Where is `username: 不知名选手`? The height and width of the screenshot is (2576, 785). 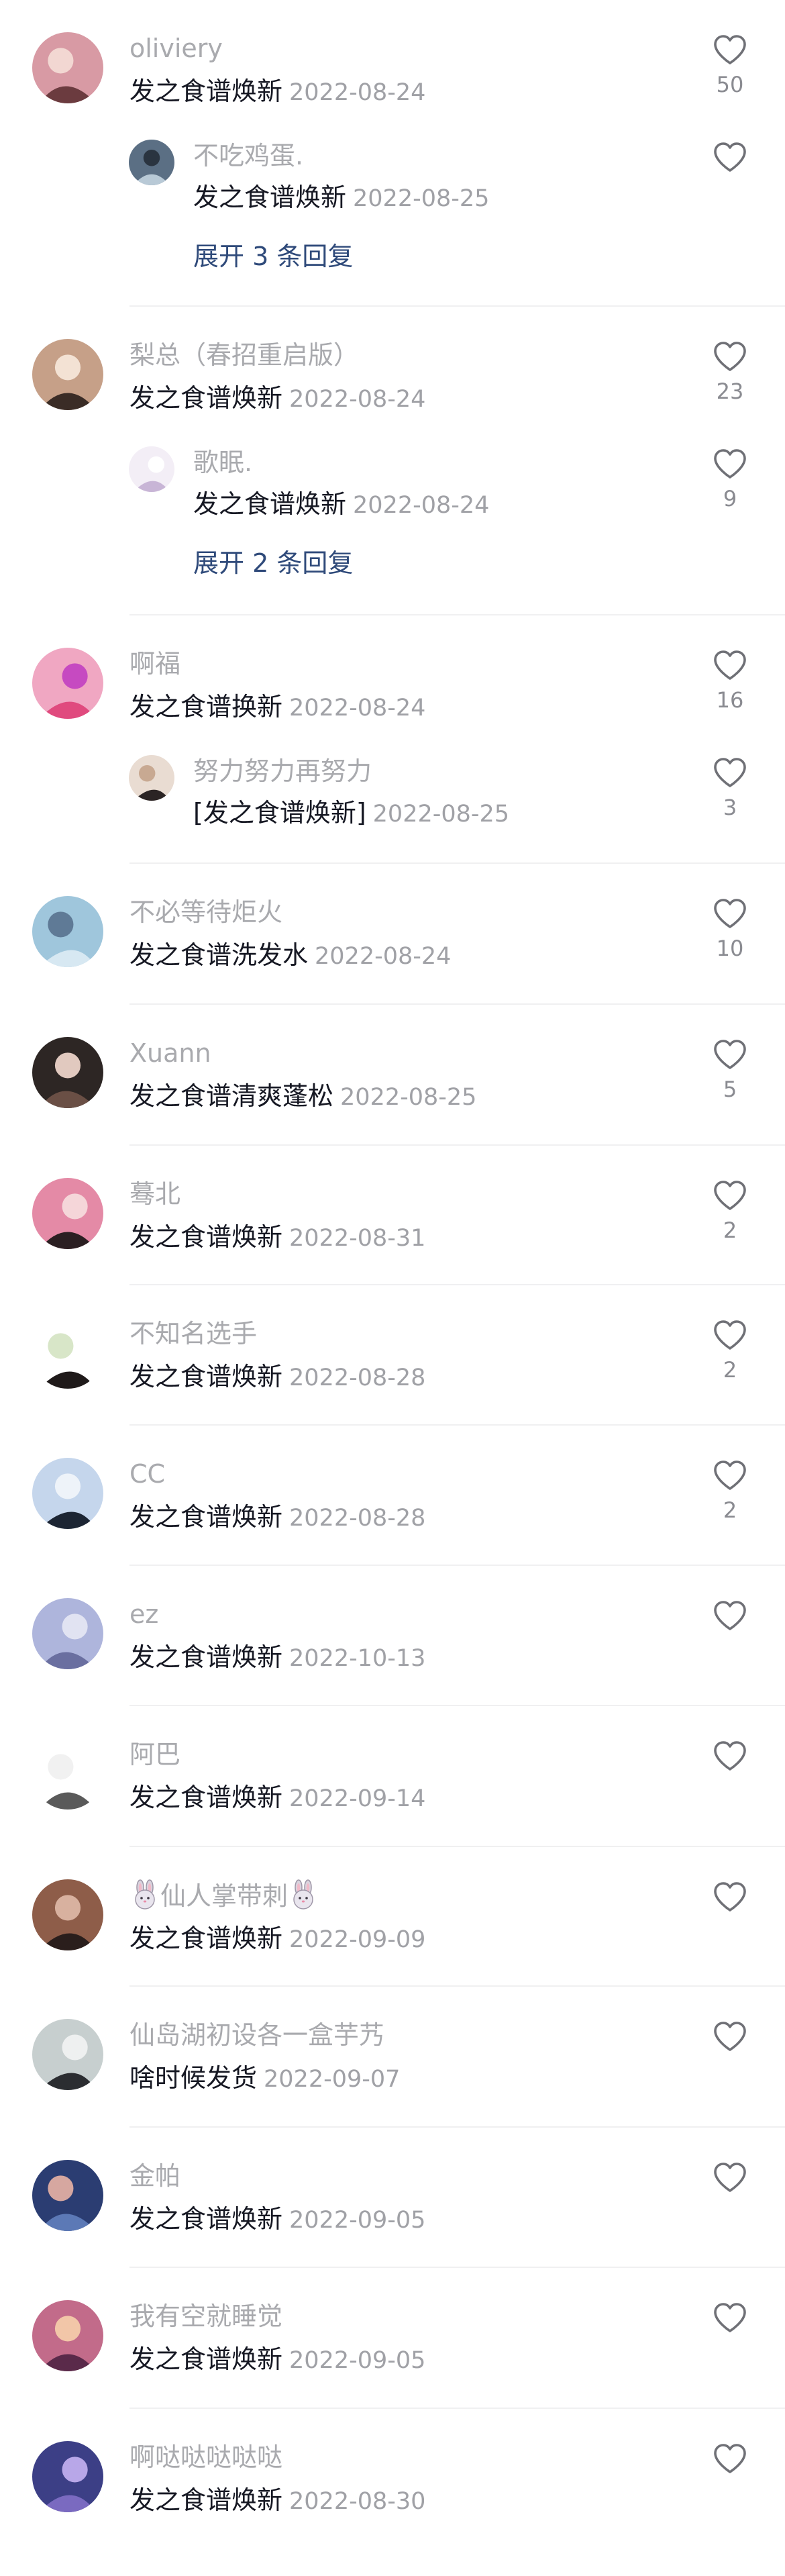
username: 不知名选手 is located at coordinates (193, 1334).